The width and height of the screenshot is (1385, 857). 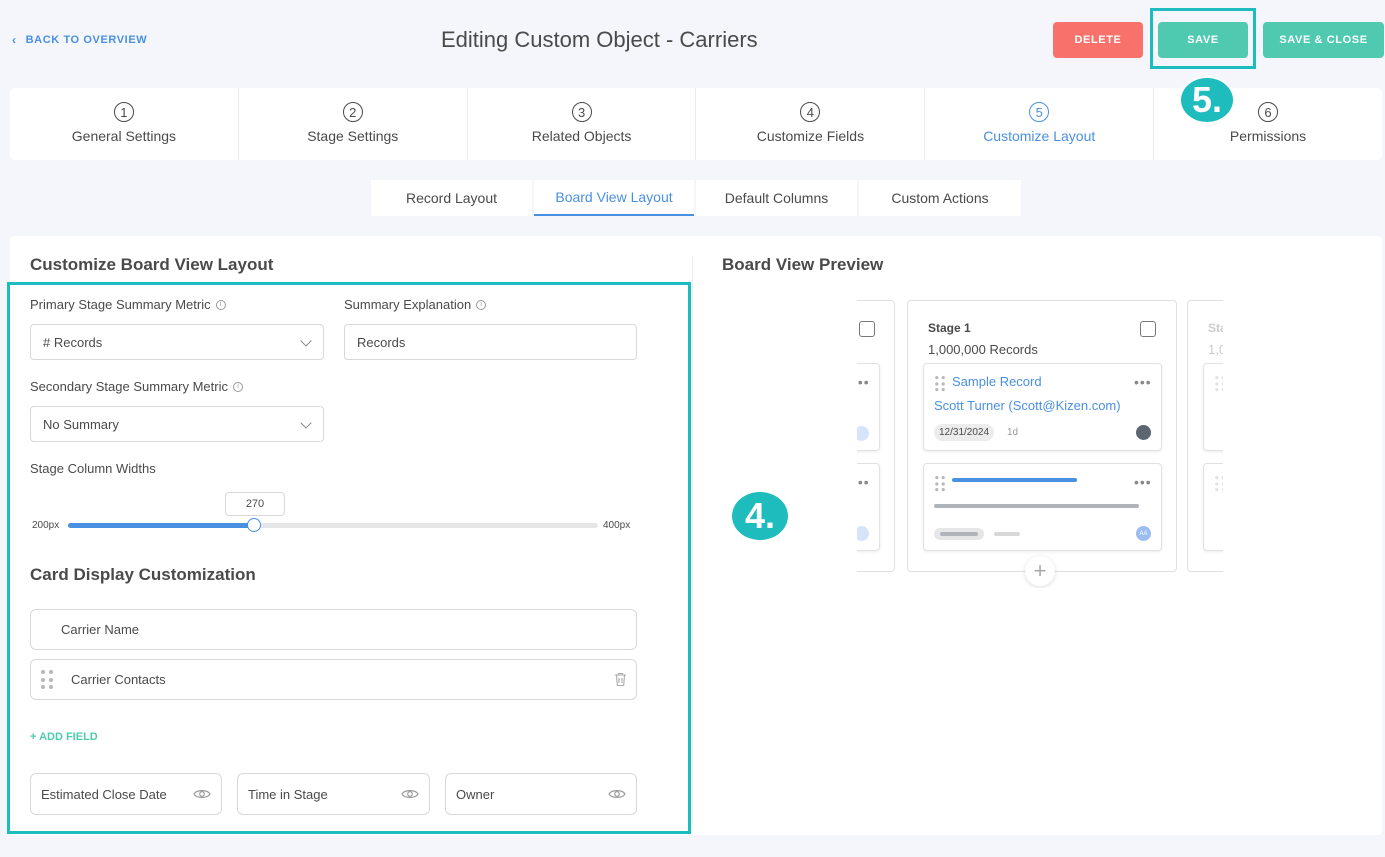 What do you see at coordinates (760, 516) in the screenshot?
I see `annotation-badge-4: 4.` at bounding box center [760, 516].